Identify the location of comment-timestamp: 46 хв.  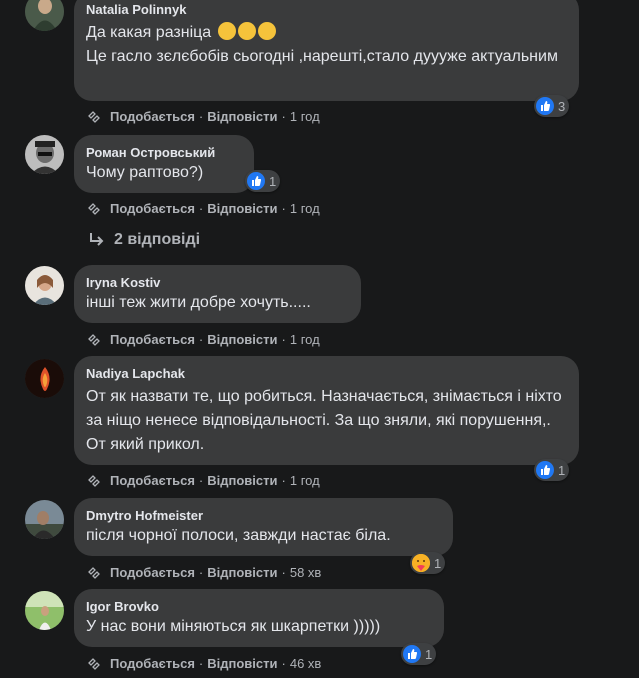
(305, 664).